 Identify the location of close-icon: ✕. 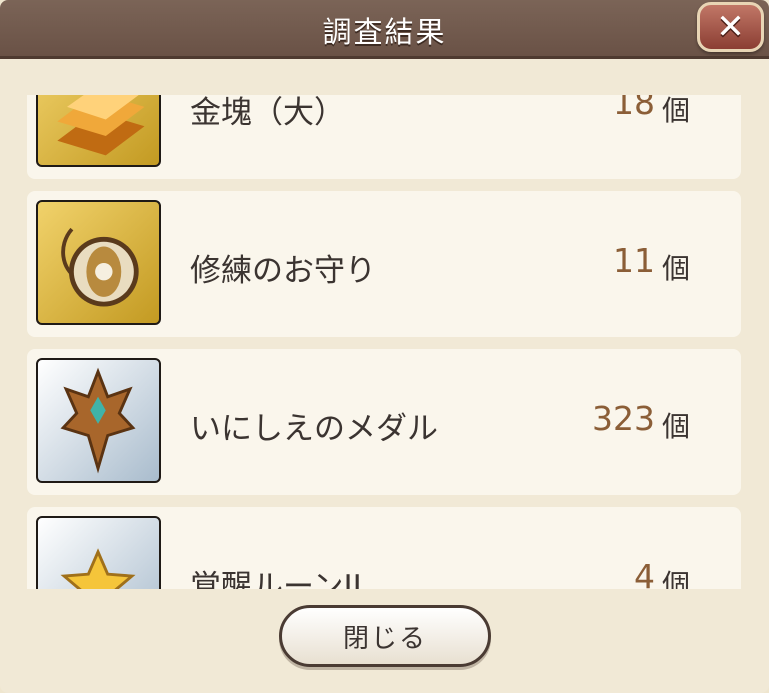
(730, 27).